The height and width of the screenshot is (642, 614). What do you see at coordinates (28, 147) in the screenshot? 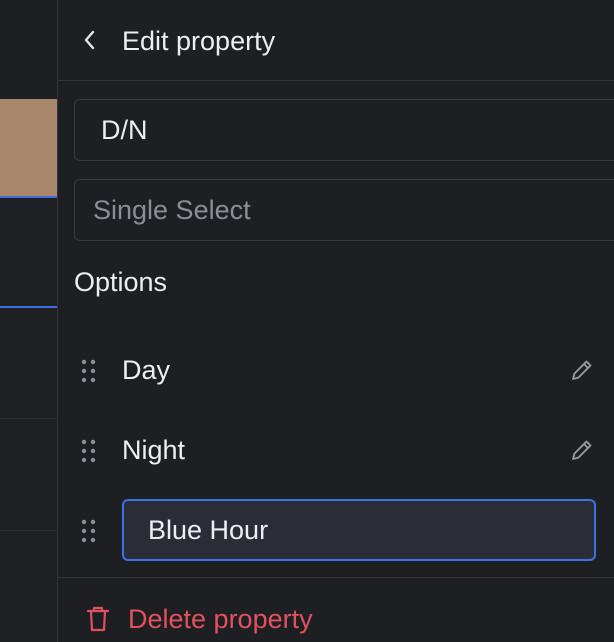
I see `table-cell-swatch` at bounding box center [28, 147].